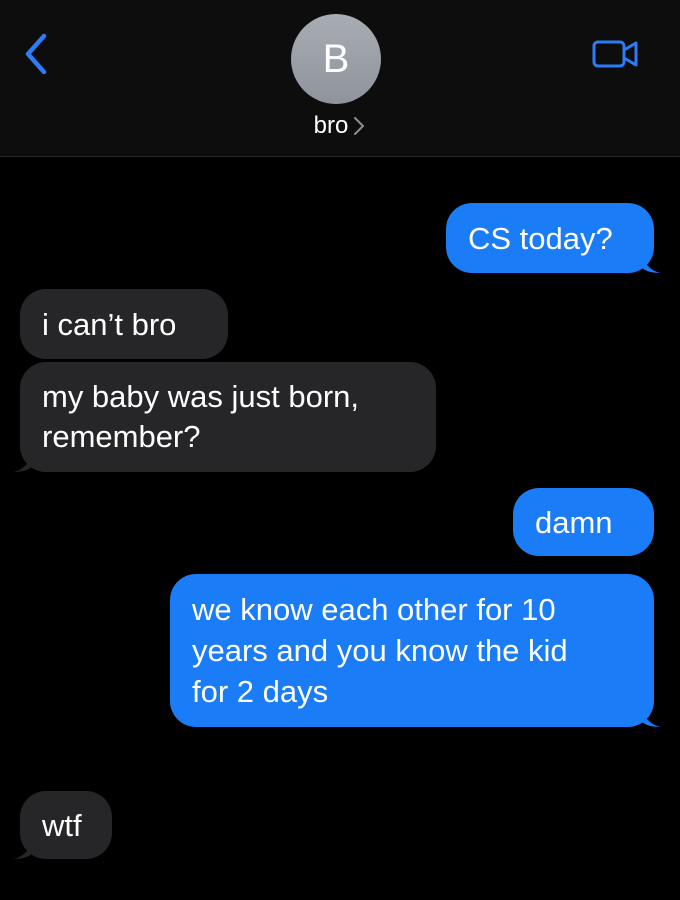  I want to click on message-bubble-incoming: wtf, so click(62, 825).